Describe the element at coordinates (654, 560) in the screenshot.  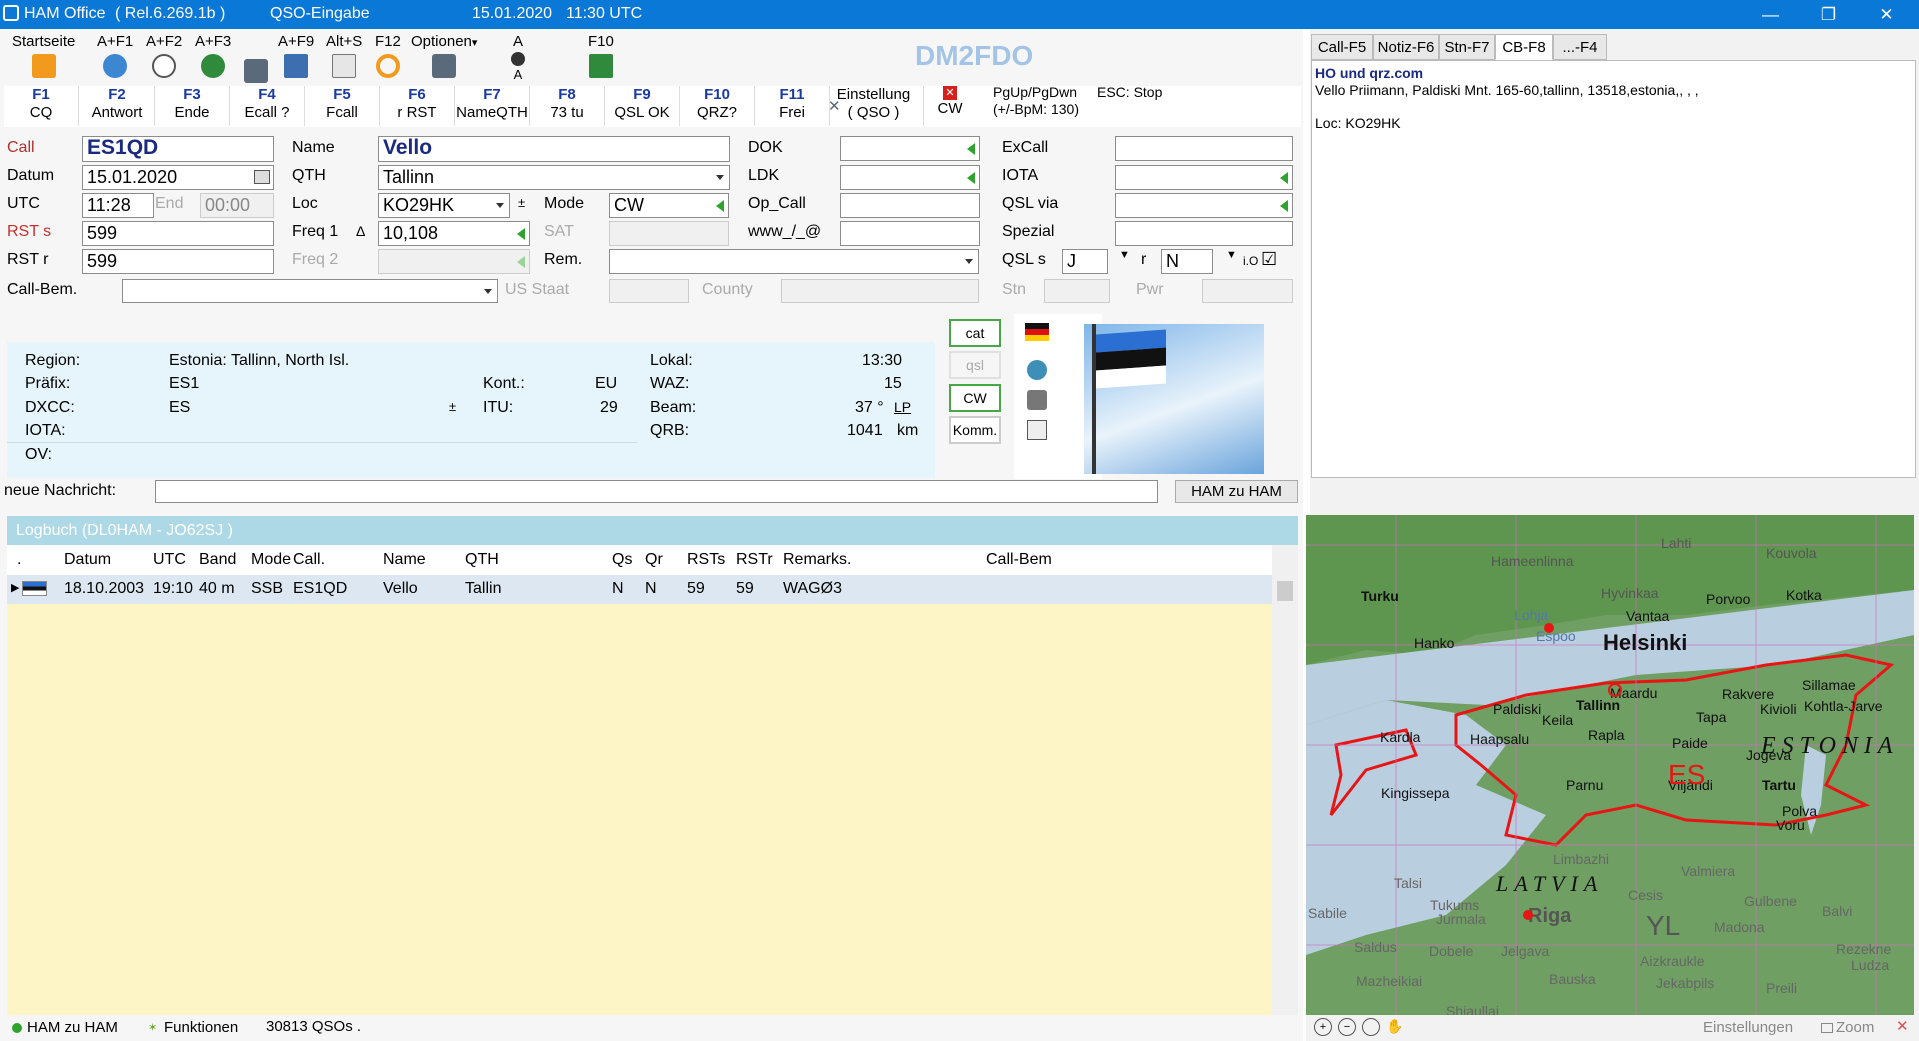
I see `col-qr: Qr` at that location.